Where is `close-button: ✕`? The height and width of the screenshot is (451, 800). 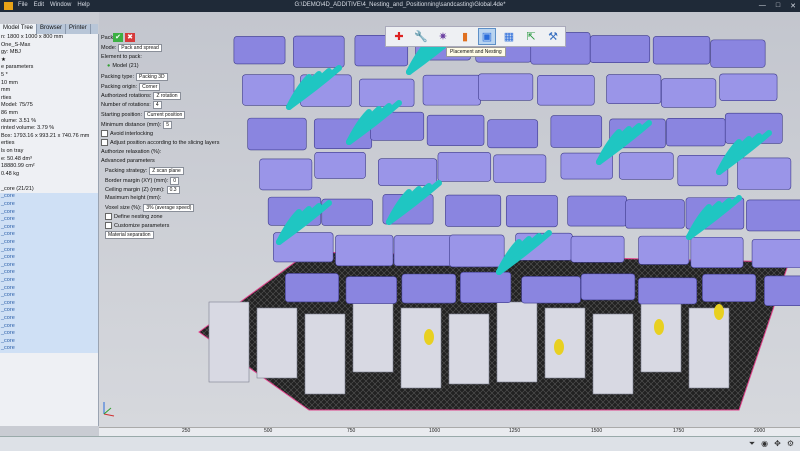
close-button: ✕ is located at coordinates (793, 6).